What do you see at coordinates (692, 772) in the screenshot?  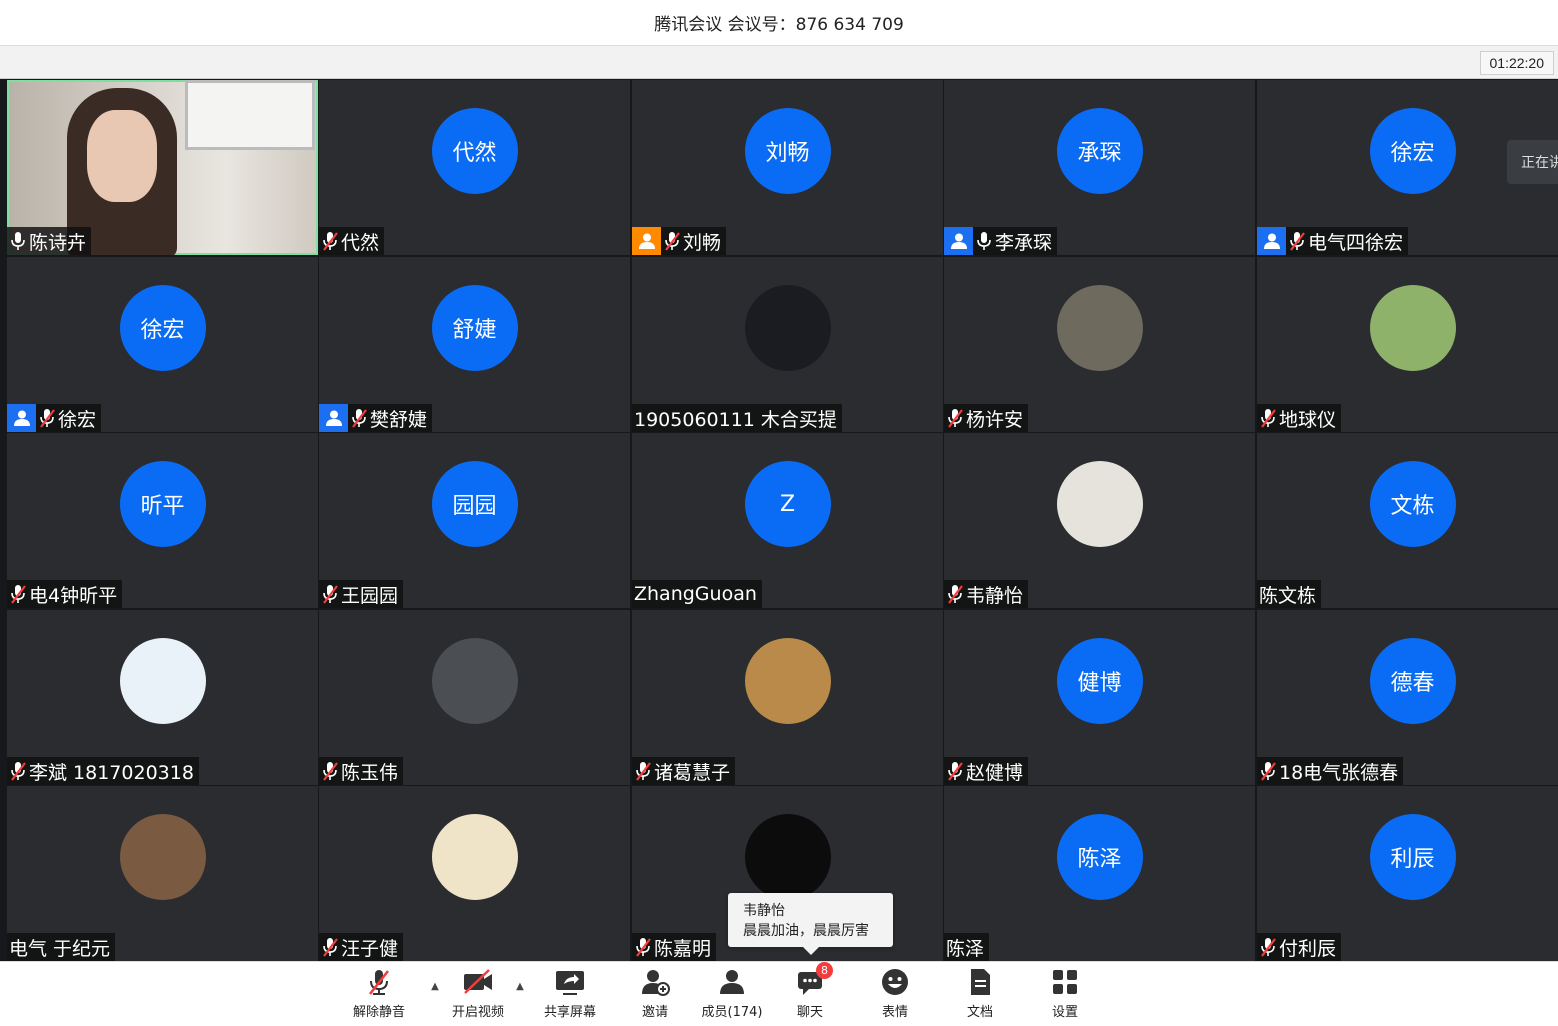 I see `participant-name: 诸葛慧子` at bounding box center [692, 772].